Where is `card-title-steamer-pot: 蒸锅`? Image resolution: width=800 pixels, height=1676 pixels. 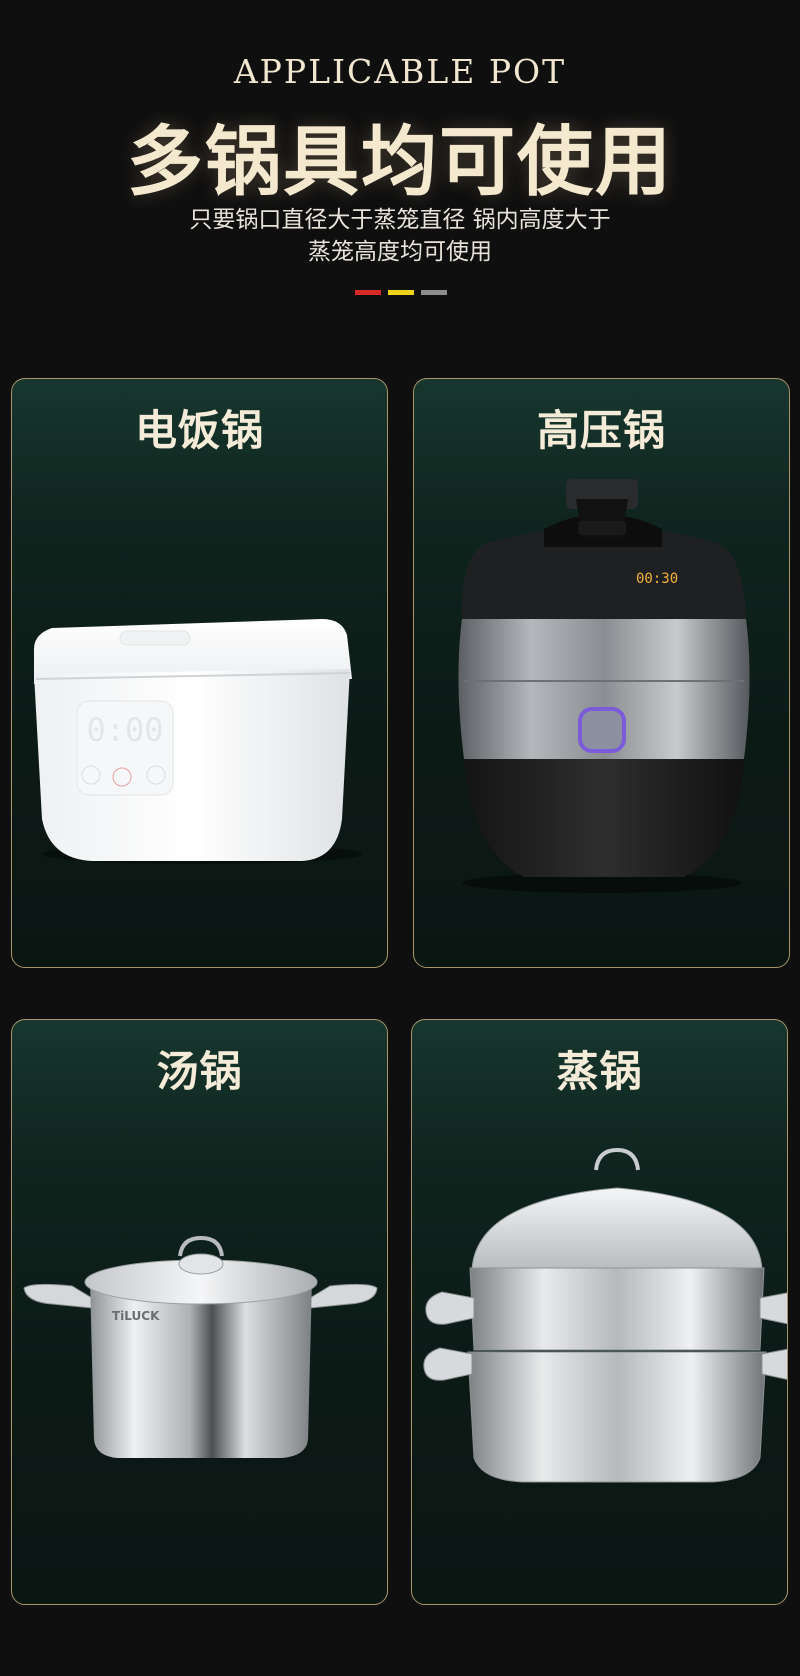 card-title-steamer-pot: 蒸锅 is located at coordinates (599, 1071).